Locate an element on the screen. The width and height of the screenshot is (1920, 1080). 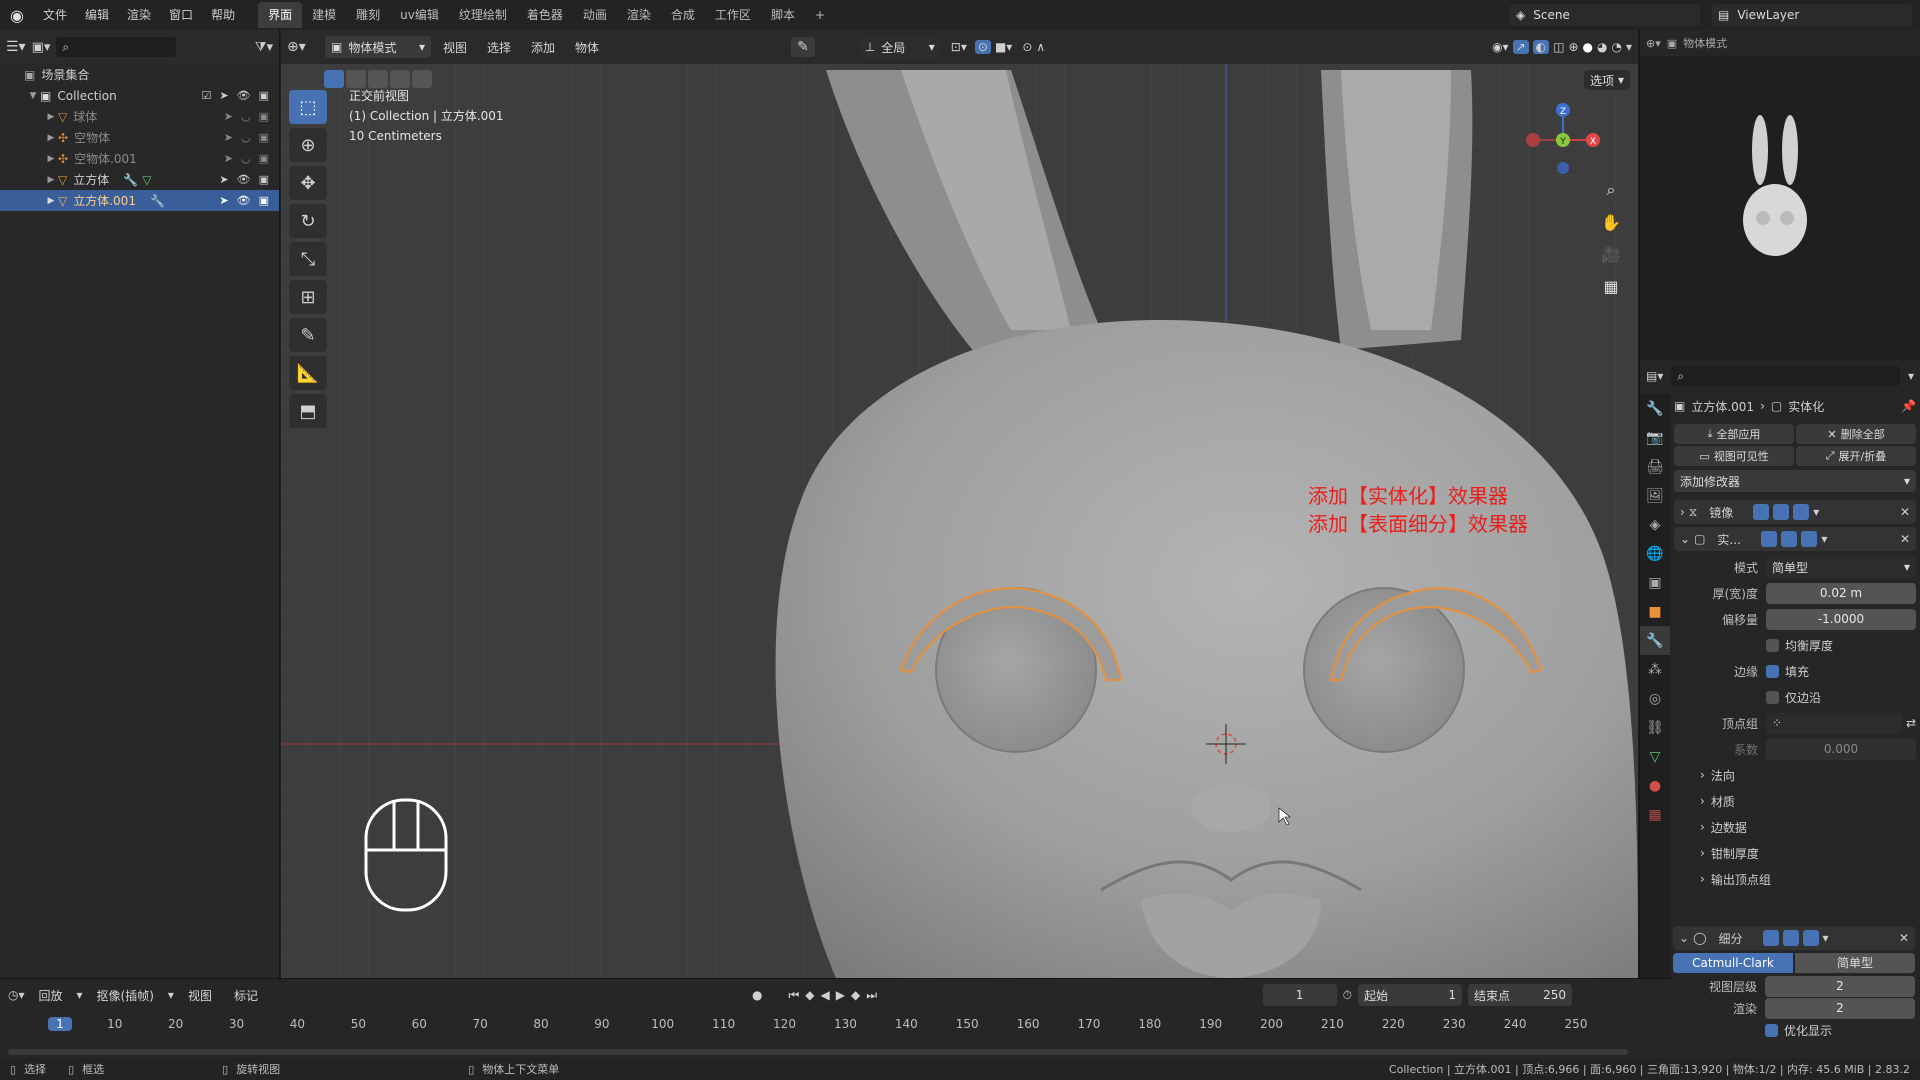
constraints-tab-icon: ⛓ is located at coordinates (1655, 727).